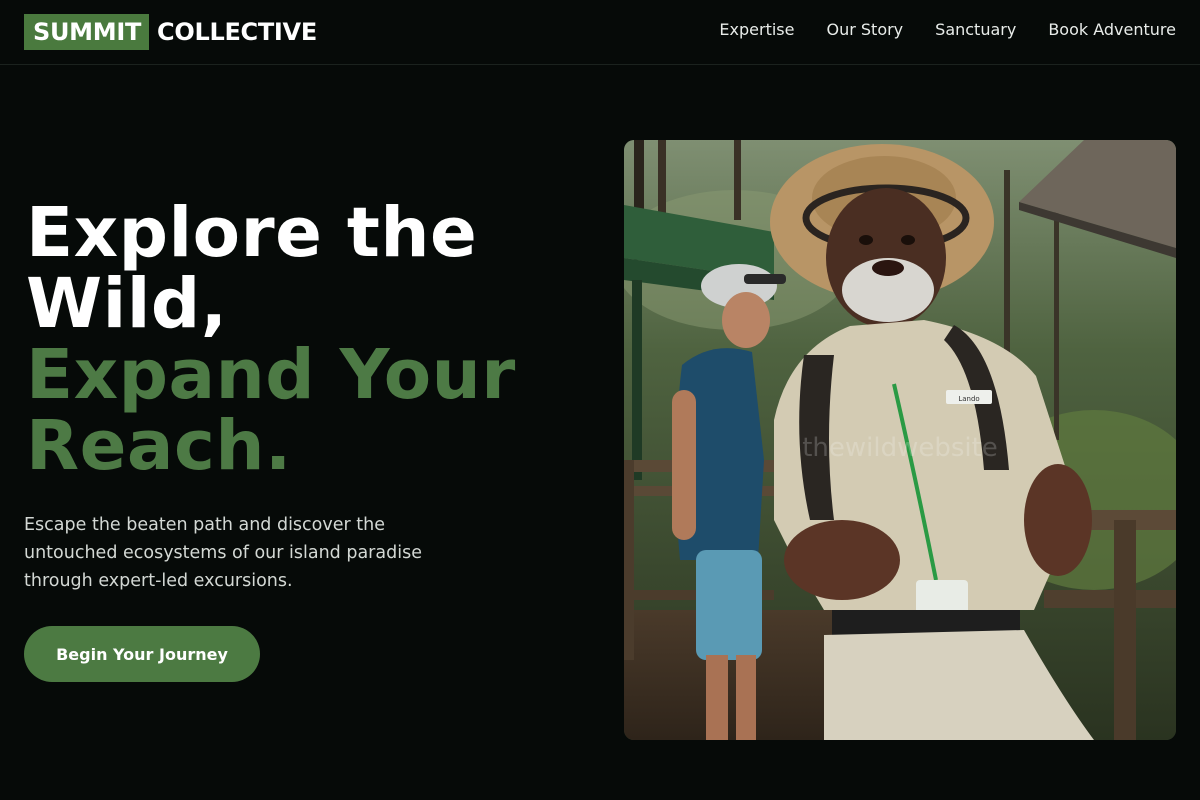  What do you see at coordinates (1110, 599) in the screenshot?
I see `railing` at bounding box center [1110, 599].